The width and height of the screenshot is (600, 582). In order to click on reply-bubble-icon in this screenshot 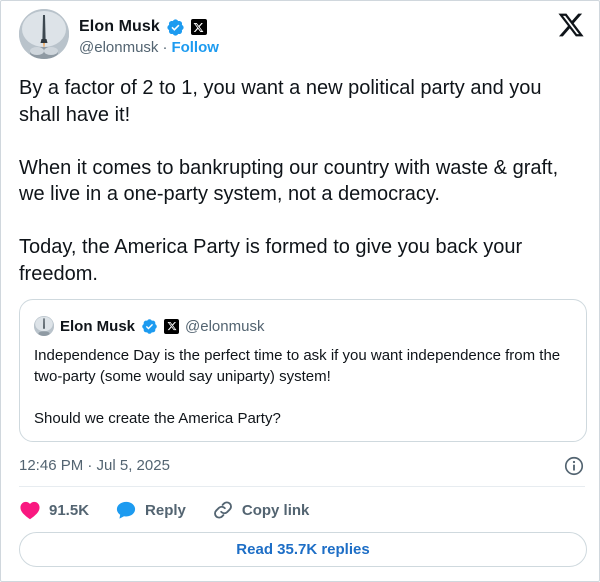, I will do `click(126, 510)`.